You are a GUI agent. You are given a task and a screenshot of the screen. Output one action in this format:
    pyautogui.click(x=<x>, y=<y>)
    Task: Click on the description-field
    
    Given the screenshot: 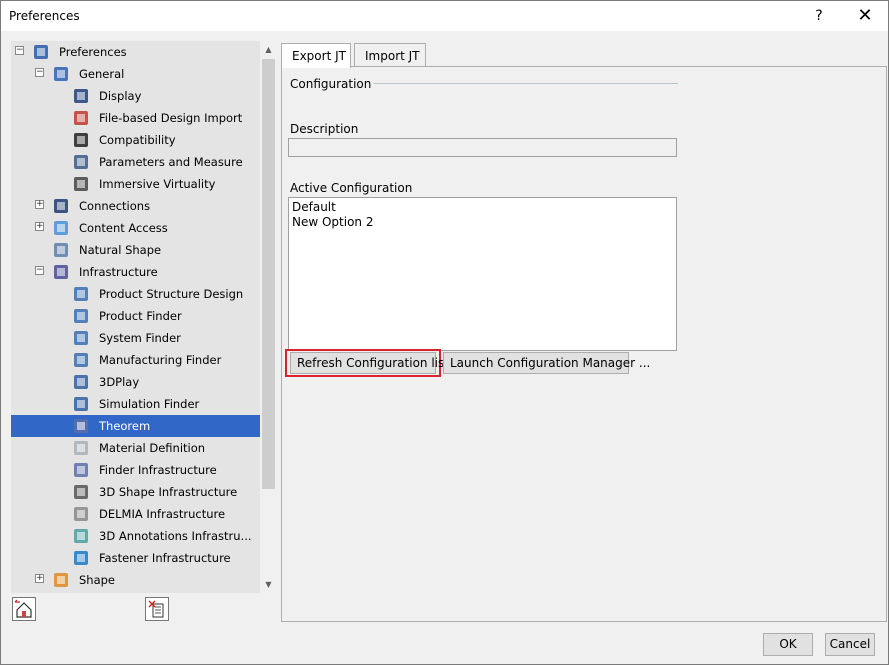 What is the action you would take?
    pyautogui.click(x=482, y=147)
    